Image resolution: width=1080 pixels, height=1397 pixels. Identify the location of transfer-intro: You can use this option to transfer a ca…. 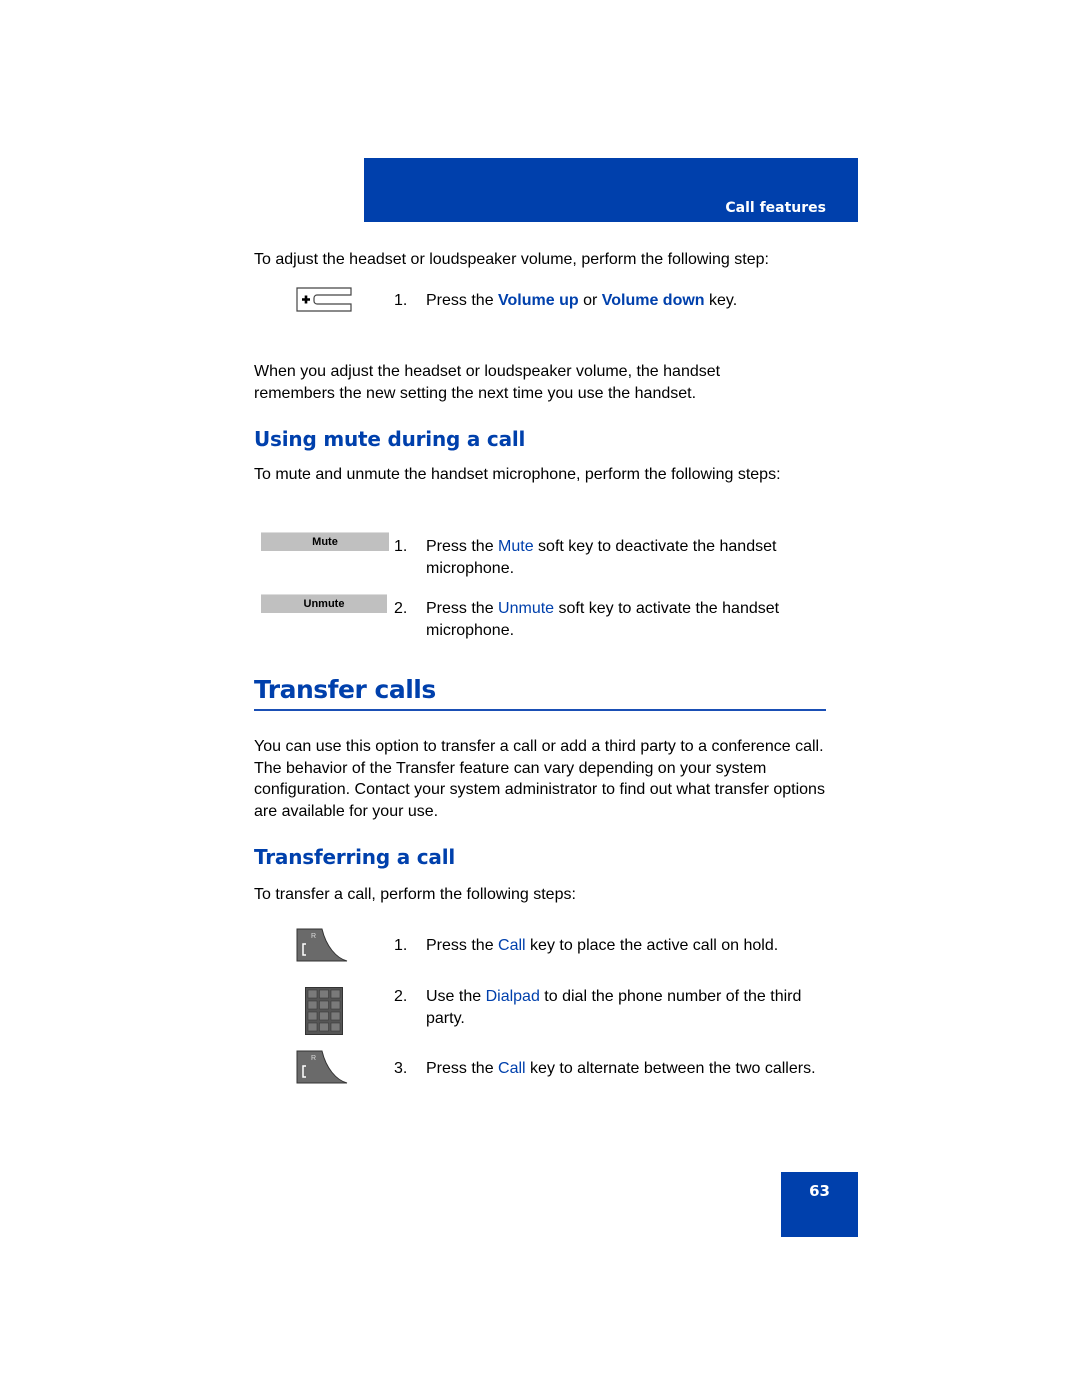
(539, 779).